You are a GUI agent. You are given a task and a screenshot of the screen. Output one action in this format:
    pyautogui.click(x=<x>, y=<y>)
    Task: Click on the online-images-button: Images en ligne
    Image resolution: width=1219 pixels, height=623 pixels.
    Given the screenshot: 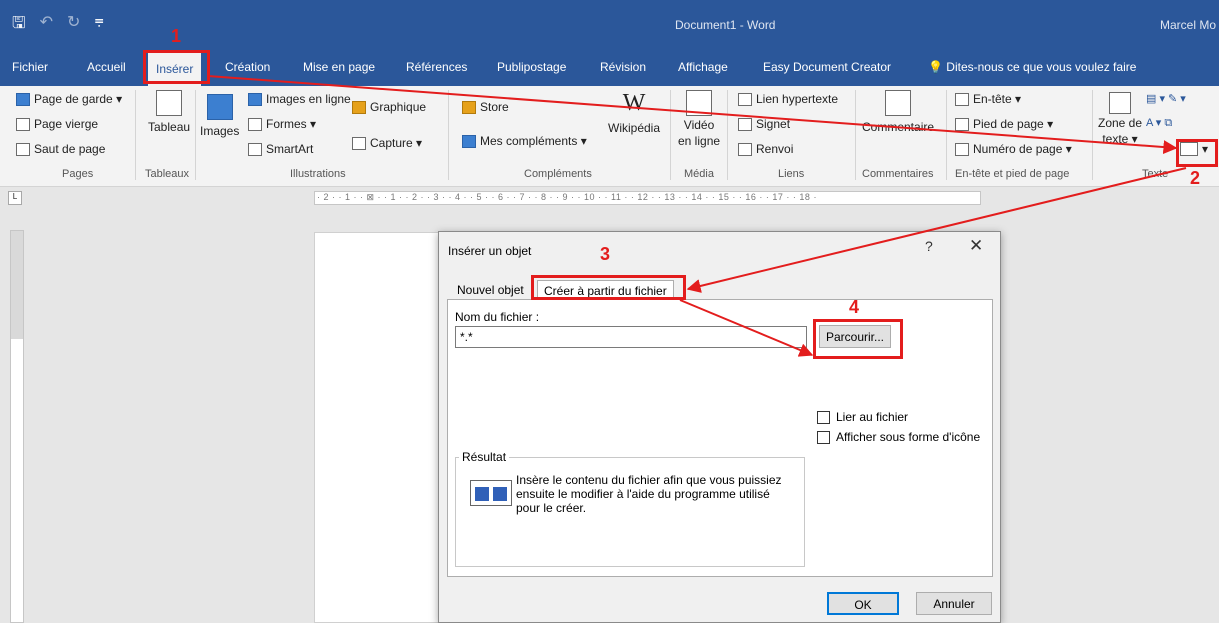 What is the action you would take?
    pyautogui.click(x=299, y=99)
    